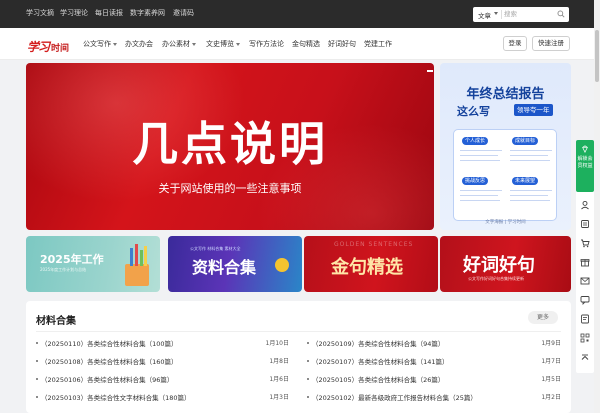  I want to click on outline-pill: 未来展望, so click(525, 181).